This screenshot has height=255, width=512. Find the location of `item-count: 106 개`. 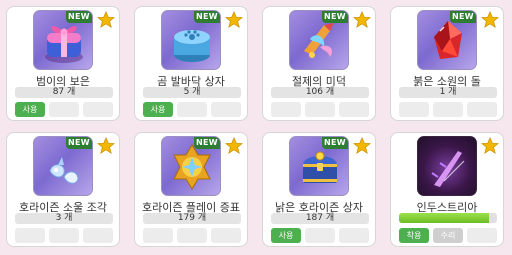

item-count: 106 개 is located at coordinates (320, 92).